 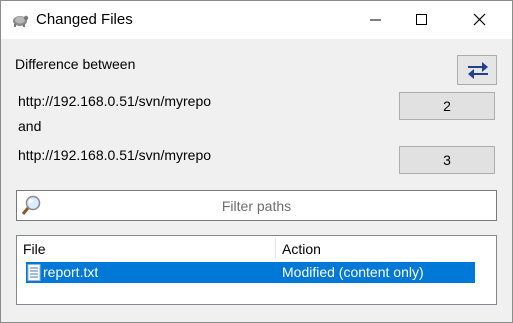 What do you see at coordinates (447, 160) in the screenshot?
I see `revision-to-button: 3` at bounding box center [447, 160].